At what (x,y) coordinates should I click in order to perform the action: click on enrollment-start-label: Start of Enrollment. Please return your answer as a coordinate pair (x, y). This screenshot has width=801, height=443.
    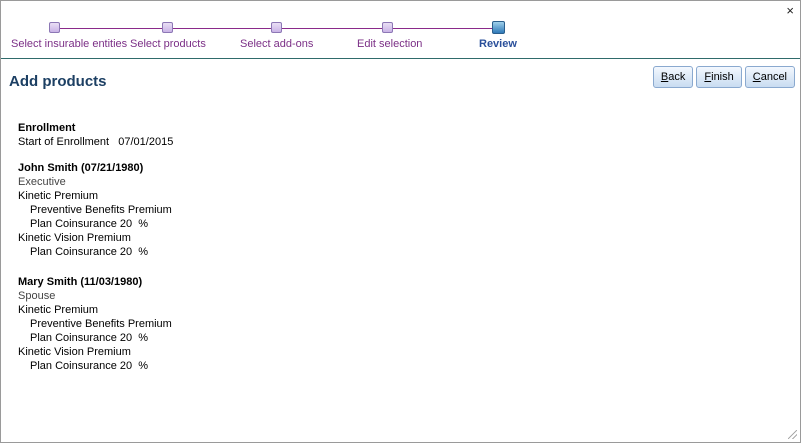
    Looking at the image, I should click on (64, 142).